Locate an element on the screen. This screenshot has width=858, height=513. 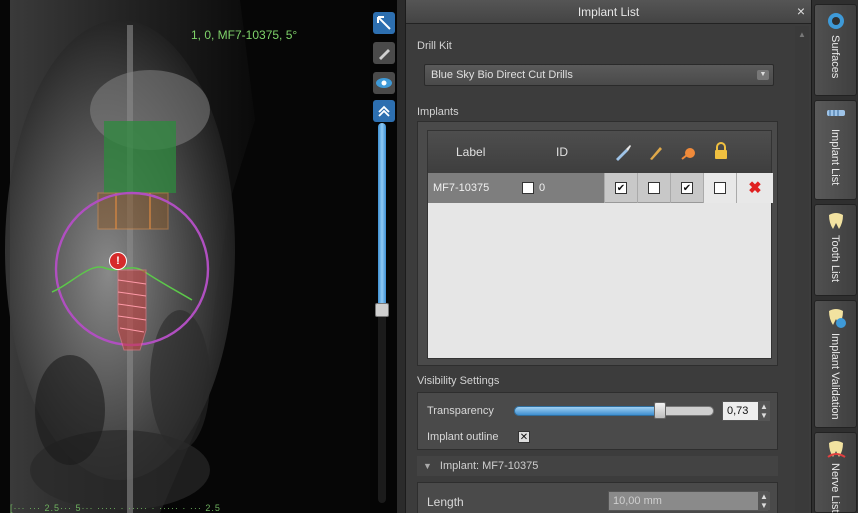
marker-cell: ✔ is located at coordinates (686, 188).